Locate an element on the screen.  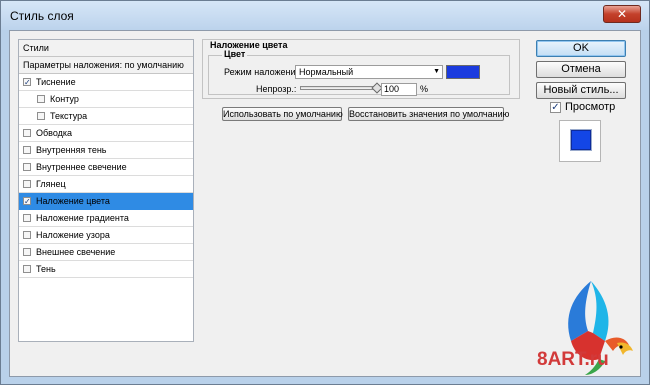
style-row: Глянец is located at coordinates (106, 184).